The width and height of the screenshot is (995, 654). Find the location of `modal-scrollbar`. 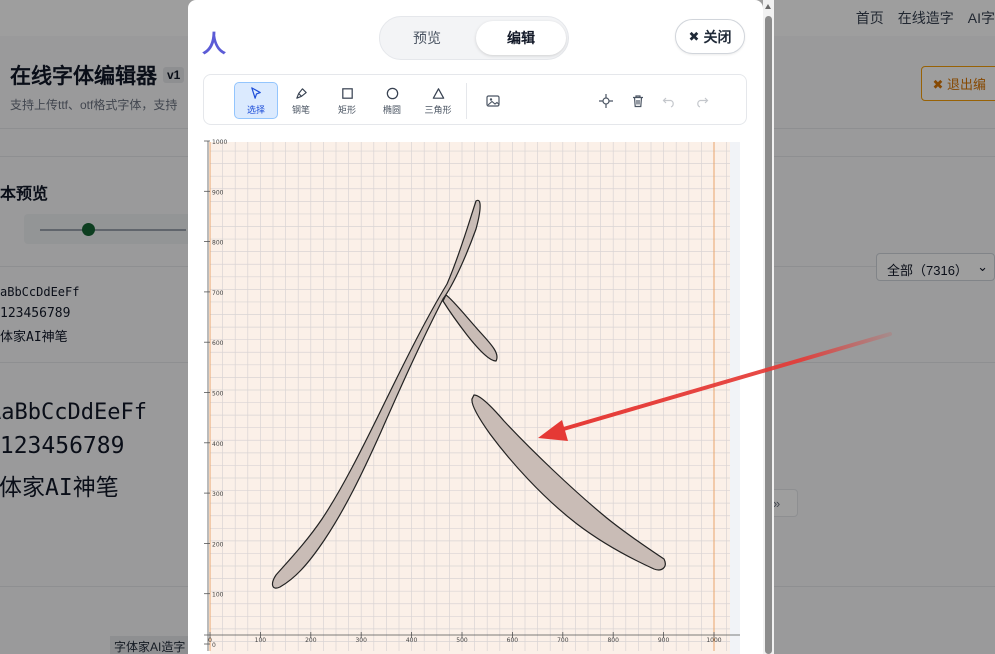

modal-scrollbar is located at coordinates (768, 327).